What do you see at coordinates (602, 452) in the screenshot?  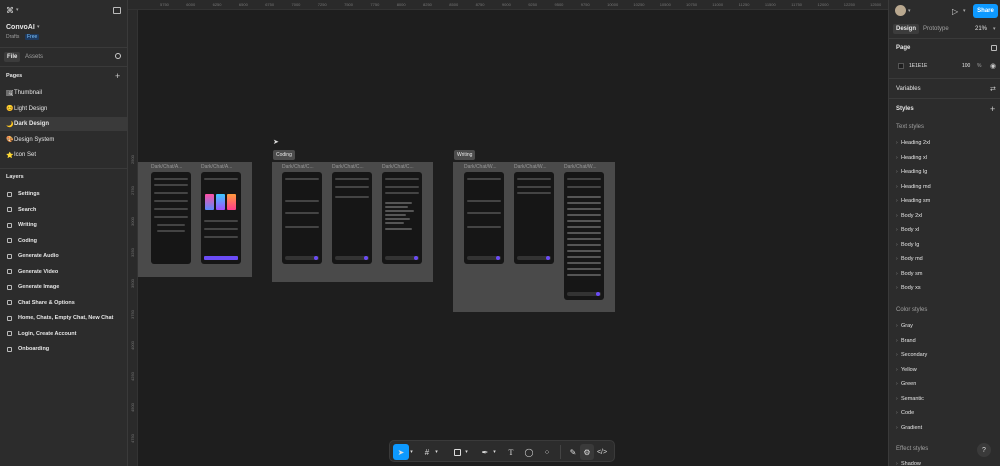 I see `dev-mode-button: </>` at bounding box center [602, 452].